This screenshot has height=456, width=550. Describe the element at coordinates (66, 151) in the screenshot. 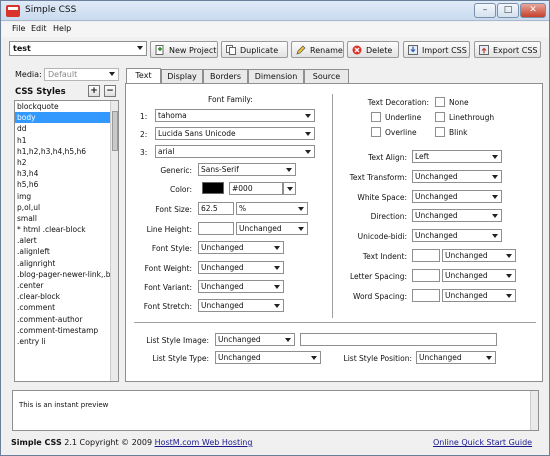

I see `css-style-list-item: h1,h2,h3,h4,h5,h6` at that location.